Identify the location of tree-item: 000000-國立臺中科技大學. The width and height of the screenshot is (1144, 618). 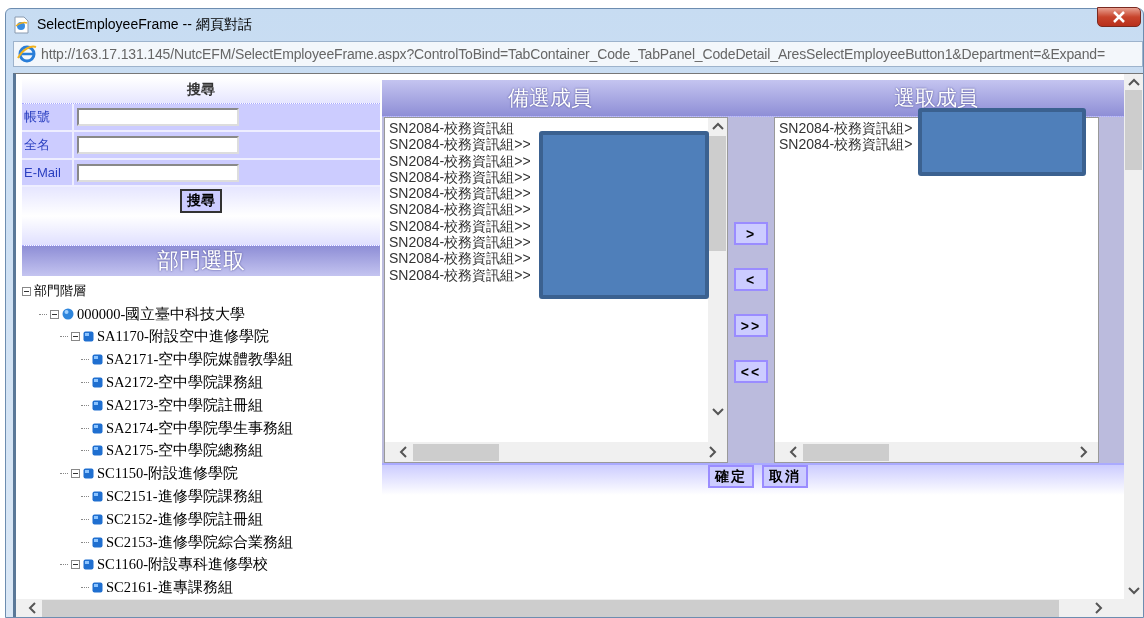
(161, 314).